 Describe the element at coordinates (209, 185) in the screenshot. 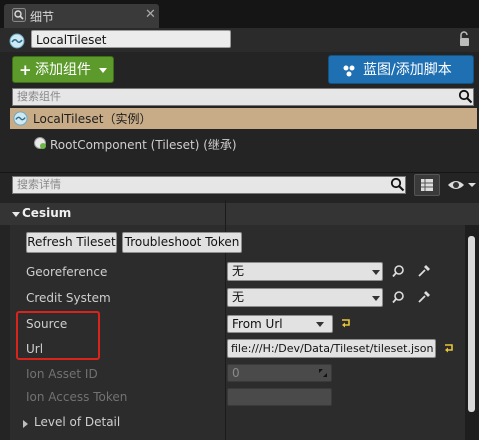

I see `details-search-input: 搜索详情` at that location.